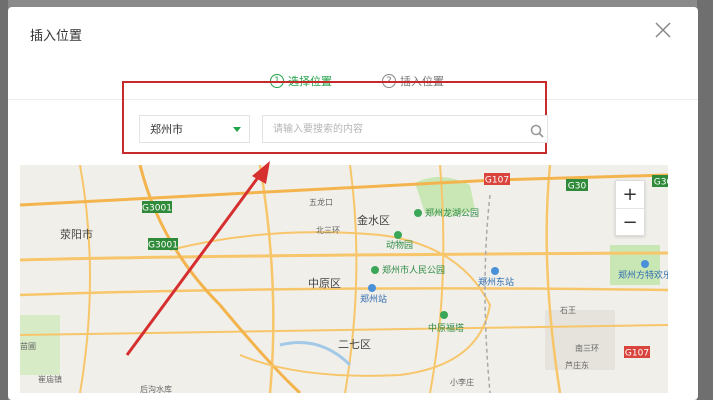 The width and height of the screenshot is (713, 400). I want to click on railway, so click(487, 293).